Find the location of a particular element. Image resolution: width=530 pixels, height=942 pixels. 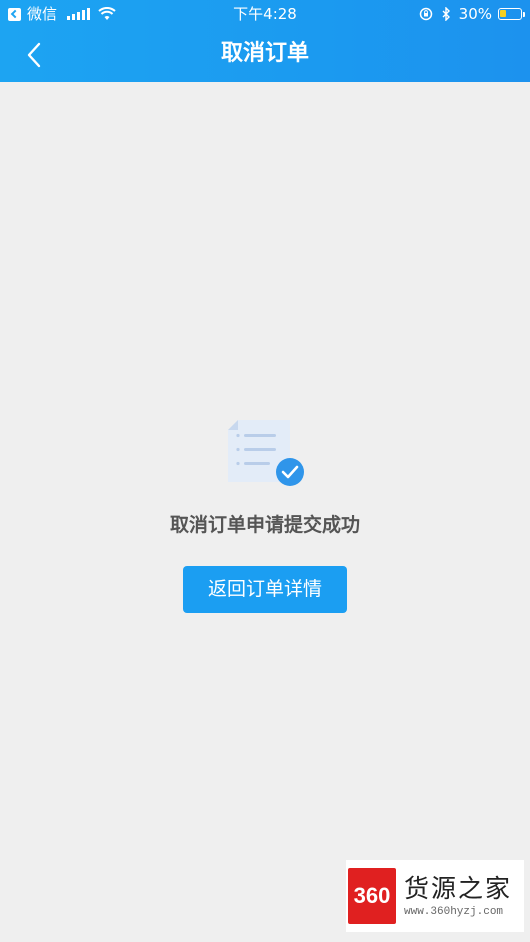

document-check-icon is located at coordinates (266, 453).